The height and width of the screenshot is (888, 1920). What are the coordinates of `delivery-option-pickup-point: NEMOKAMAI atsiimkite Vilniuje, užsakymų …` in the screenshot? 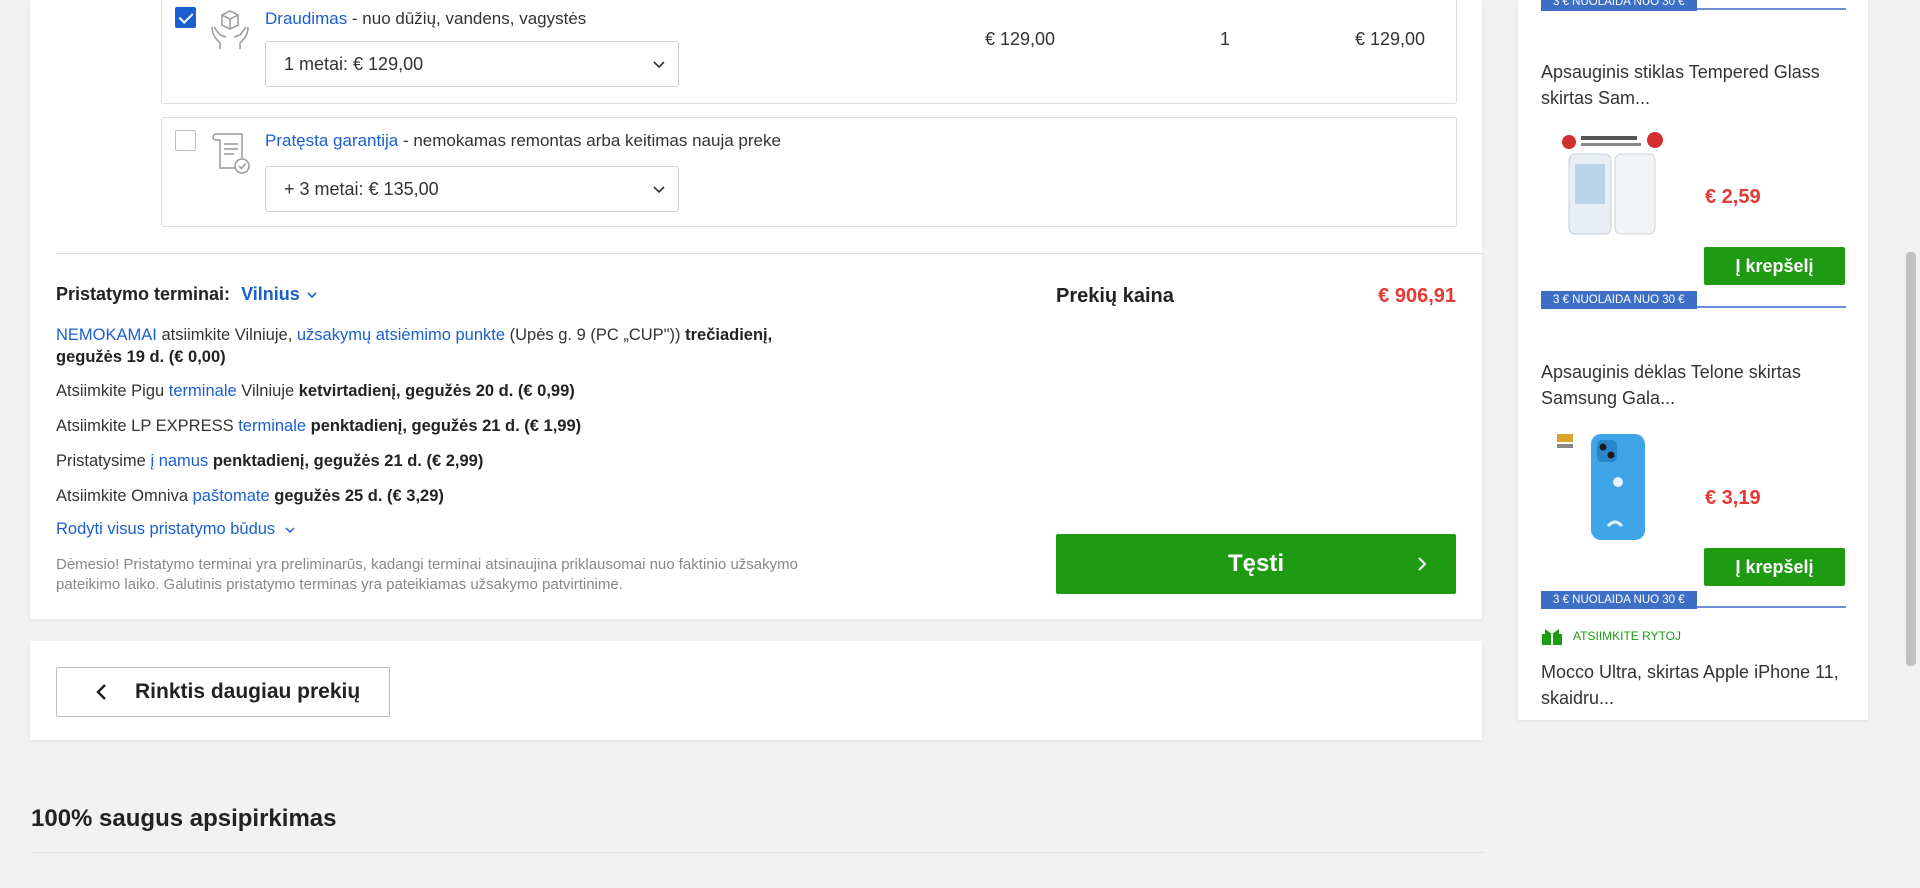 It's located at (441, 346).